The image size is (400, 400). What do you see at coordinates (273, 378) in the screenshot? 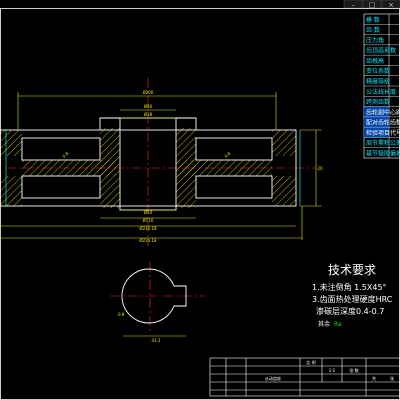
I see `tb-part-name: 从动齿轮` at bounding box center [273, 378].